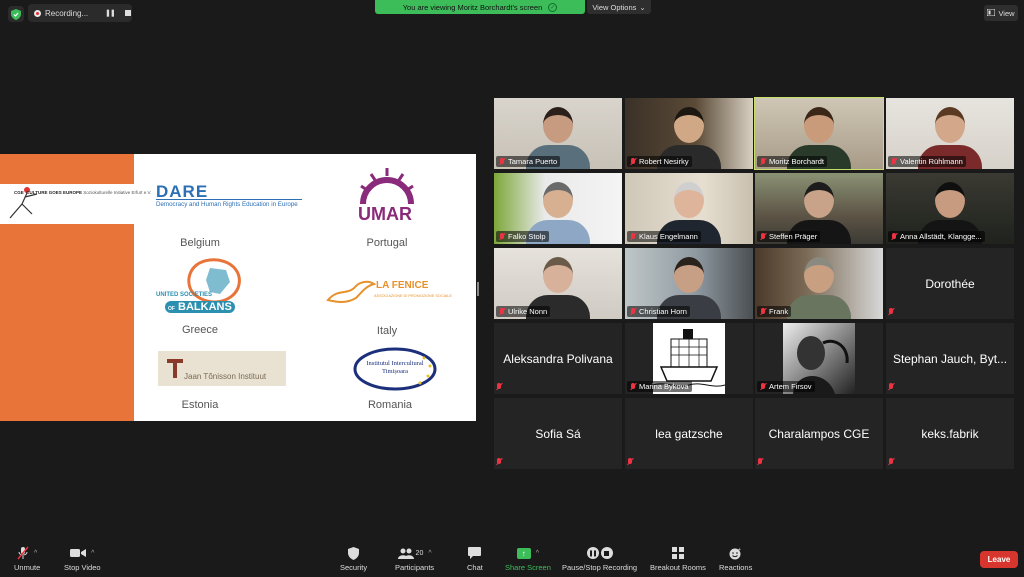 The width and height of the screenshot is (1024, 577). Describe the element at coordinates (82, 559) in the screenshot. I see `stop-video-button: ^ Stop Video` at that location.